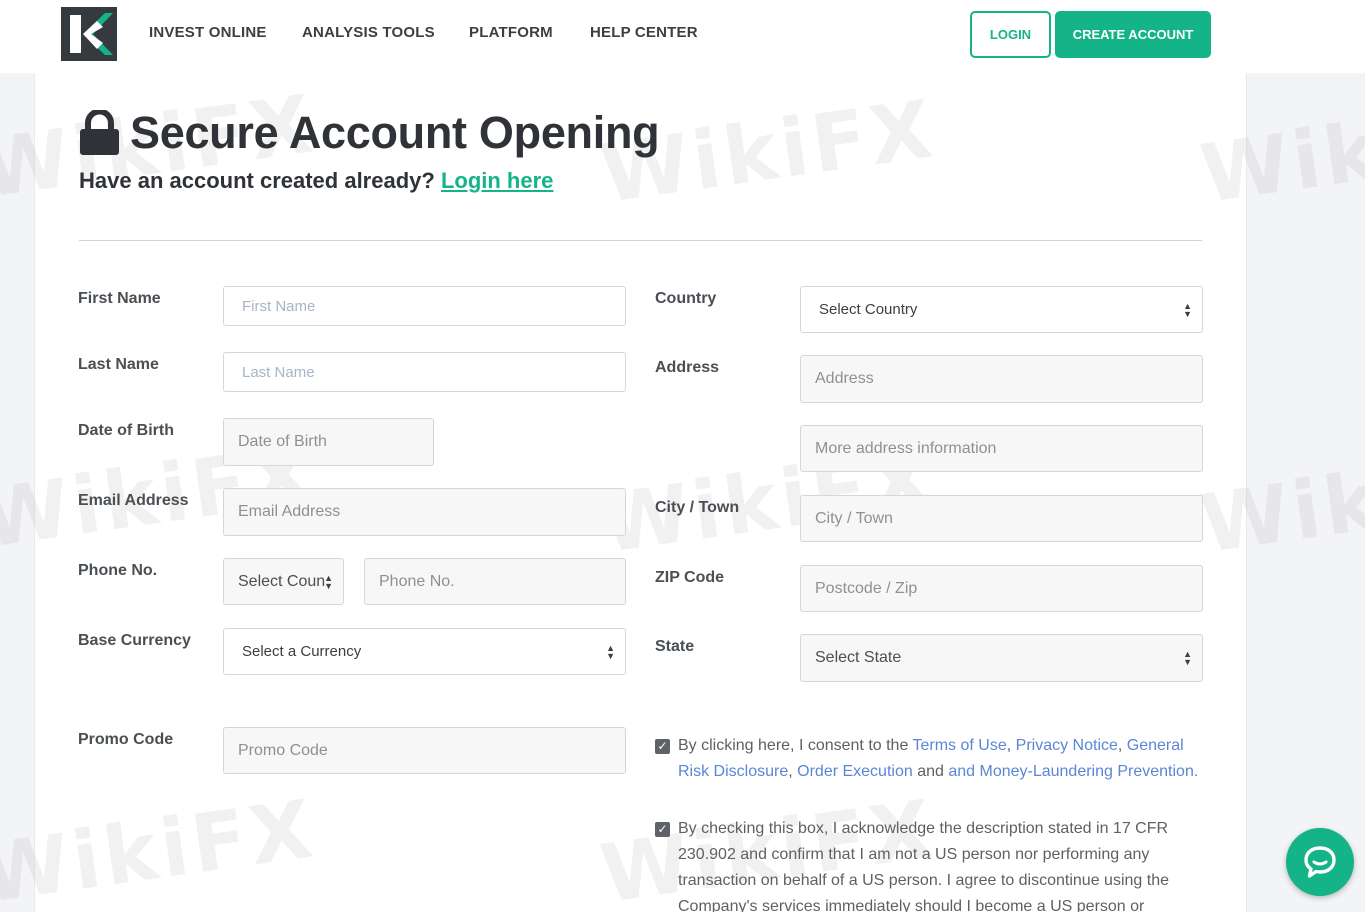 The width and height of the screenshot is (1365, 912). I want to click on city-label: City / Town, so click(697, 507).